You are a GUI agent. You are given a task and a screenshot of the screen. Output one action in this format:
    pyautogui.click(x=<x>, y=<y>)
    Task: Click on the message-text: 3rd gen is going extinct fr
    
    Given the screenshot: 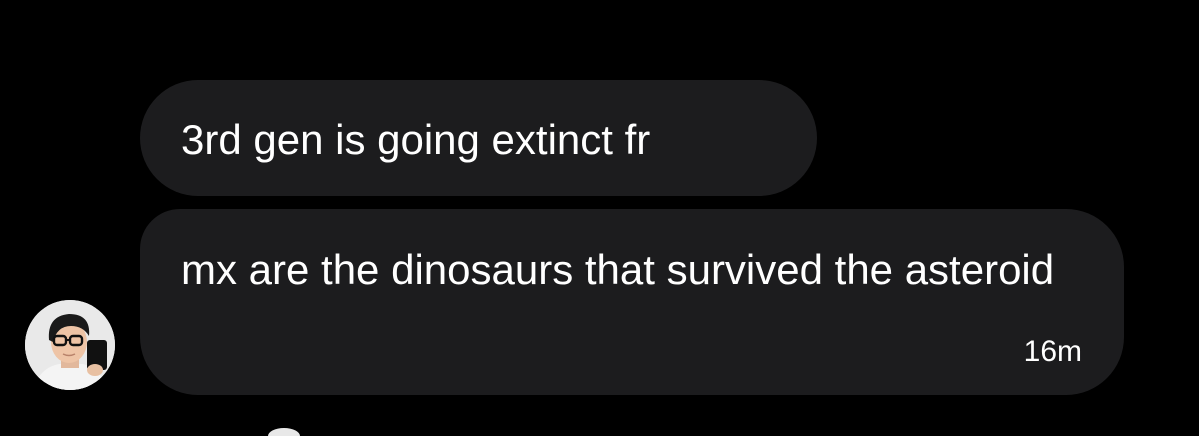 What is the action you would take?
    pyautogui.click(x=416, y=139)
    